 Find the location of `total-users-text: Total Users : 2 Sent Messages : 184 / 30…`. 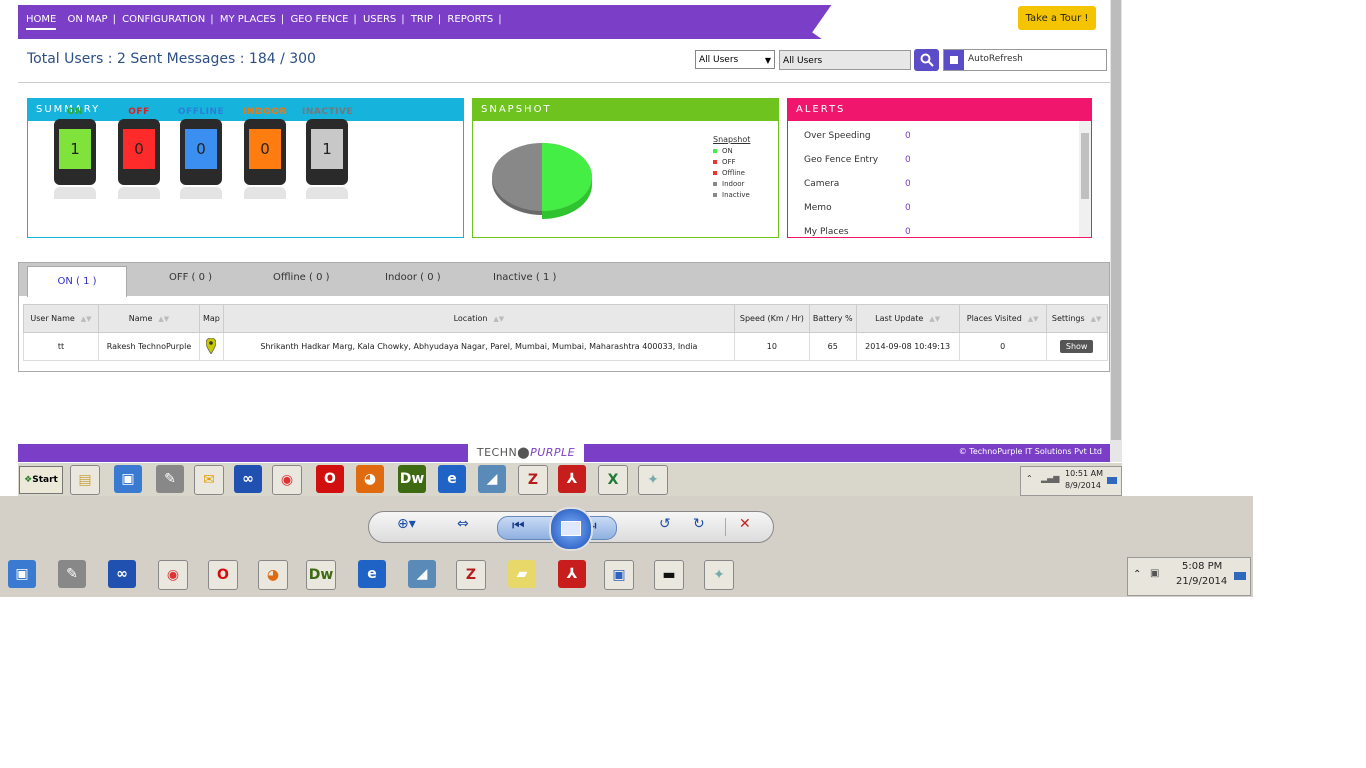

total-users-text: Total Users : 2 Sent Messages : 184 / 30… is located at coordinates (171, 59).